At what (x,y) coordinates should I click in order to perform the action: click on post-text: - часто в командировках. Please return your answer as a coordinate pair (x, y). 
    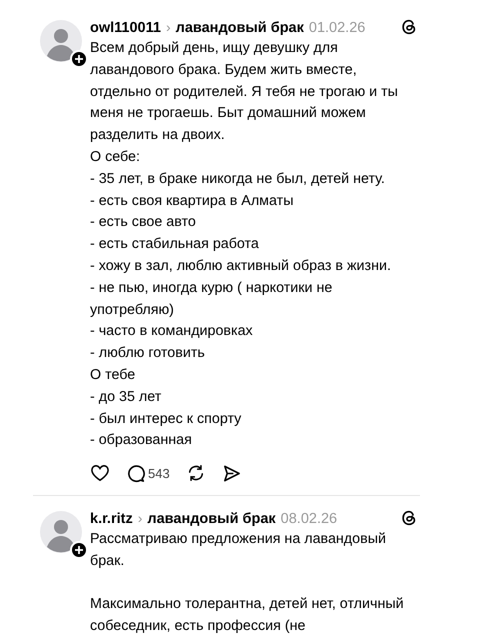
    Looking at the image, I should click on (172, 332).